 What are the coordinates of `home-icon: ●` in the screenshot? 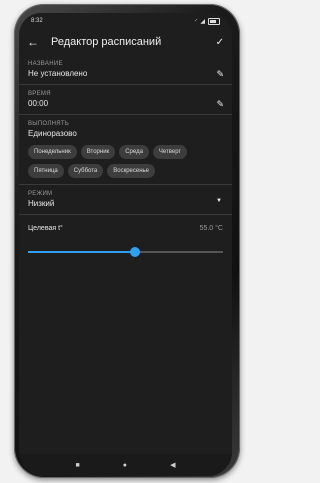 It's located at (125, 465).